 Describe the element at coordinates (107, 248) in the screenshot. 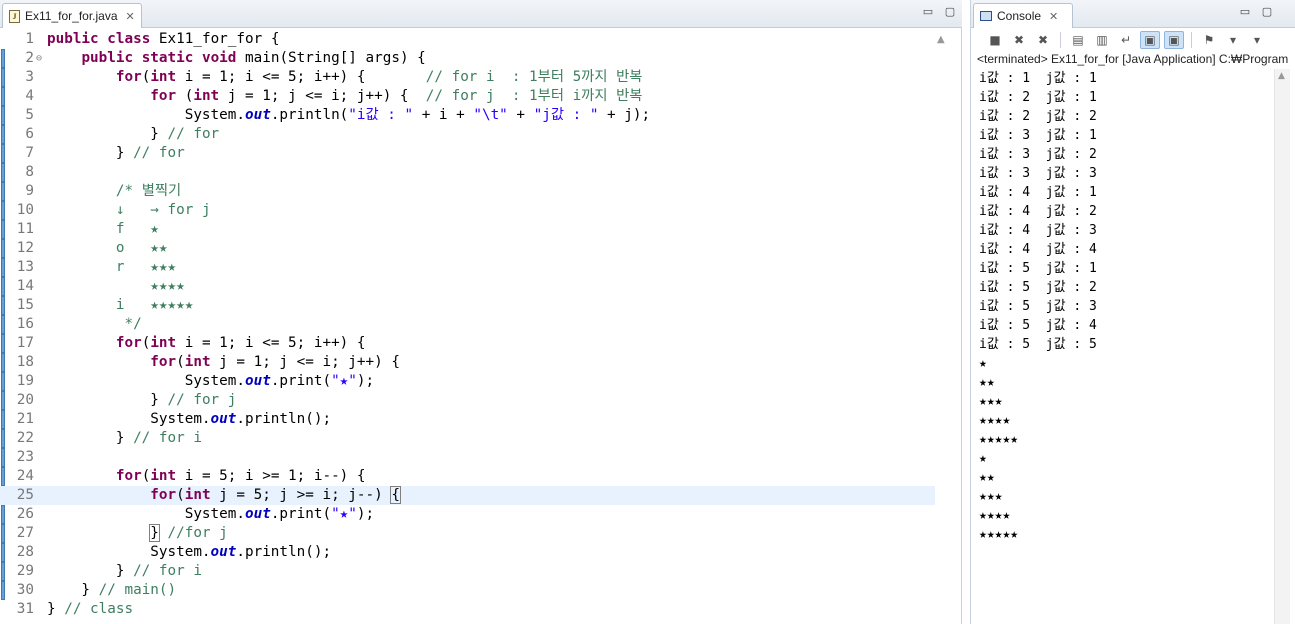

I see `code-text: o ★★` at that location.